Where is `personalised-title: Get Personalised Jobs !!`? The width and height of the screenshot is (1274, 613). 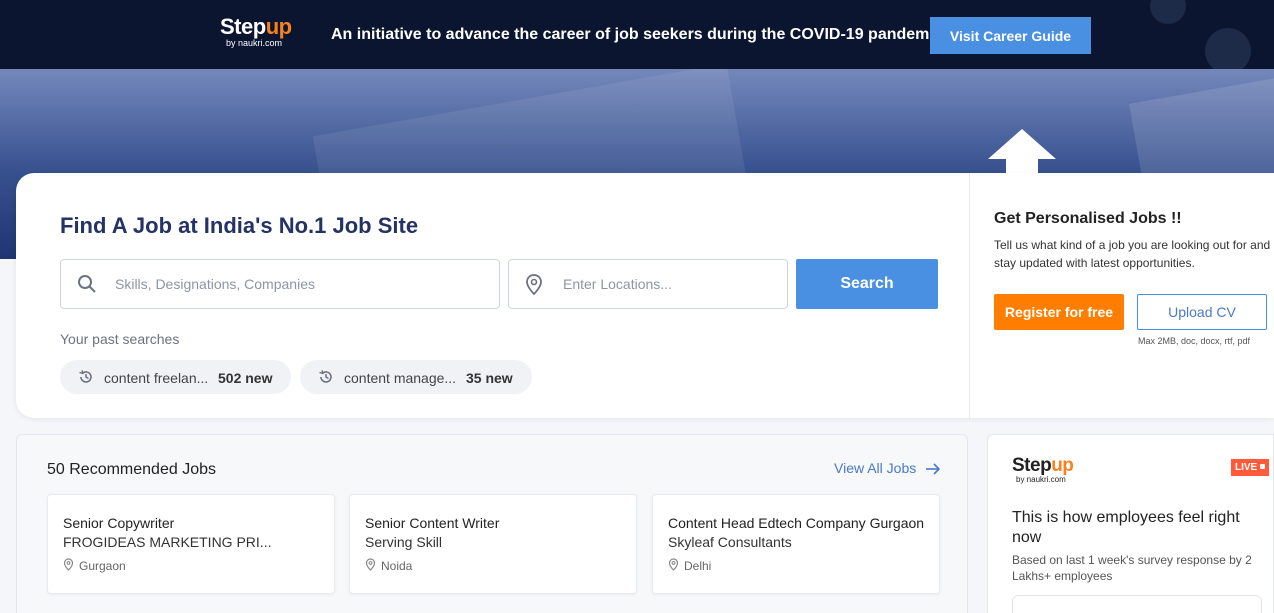 personalised-title: Get Personalised Jobs !! is located at coordinates (1088, 218).